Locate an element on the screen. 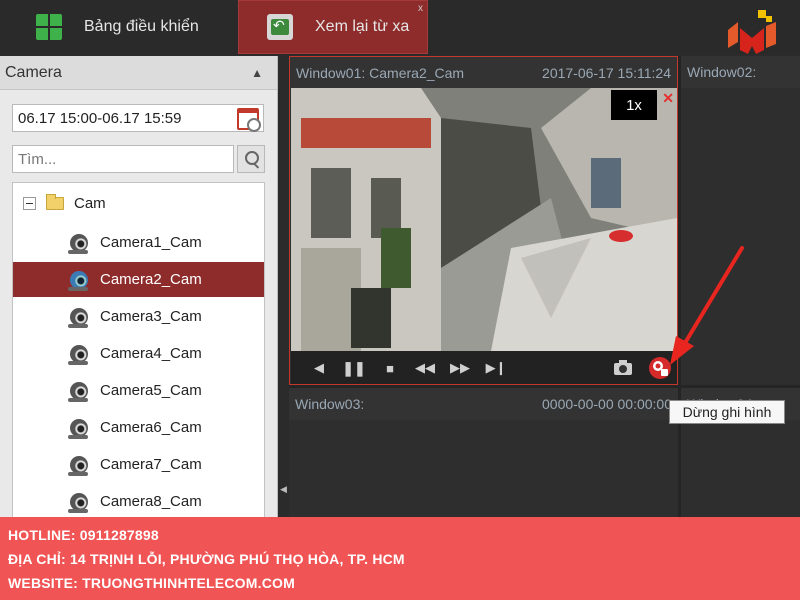 This screenshot has height=600, width=800. window-name: Window03: is located at coordinates (330, 404).